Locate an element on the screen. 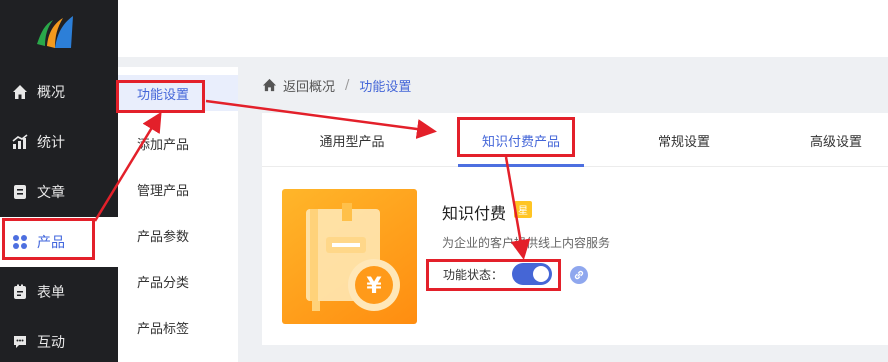 The image size is (888, 362). tab-knowledge-payment: 知识付费产品 is located at coordinates (521, 140).